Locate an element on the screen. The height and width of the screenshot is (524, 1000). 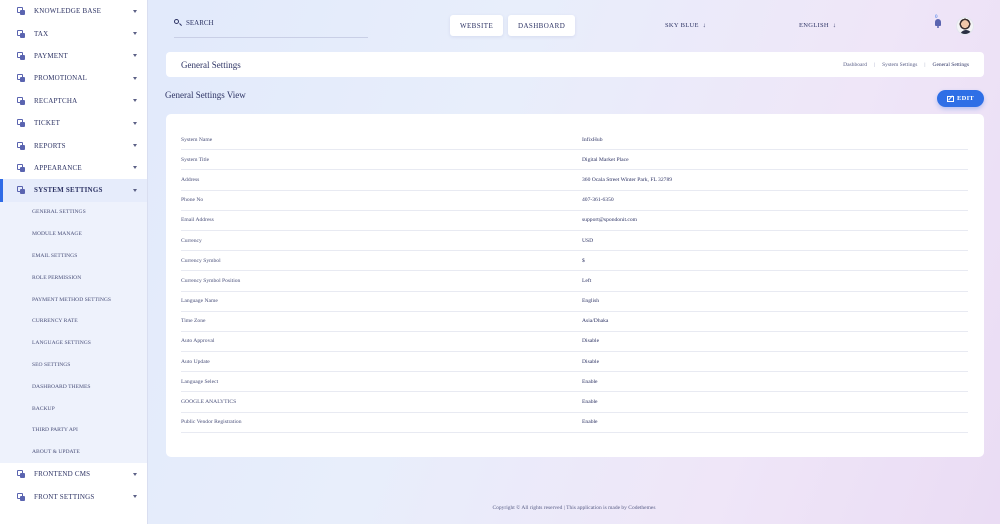
sidebar-item-label: PAYMENT is located at coordinates (51, 55).